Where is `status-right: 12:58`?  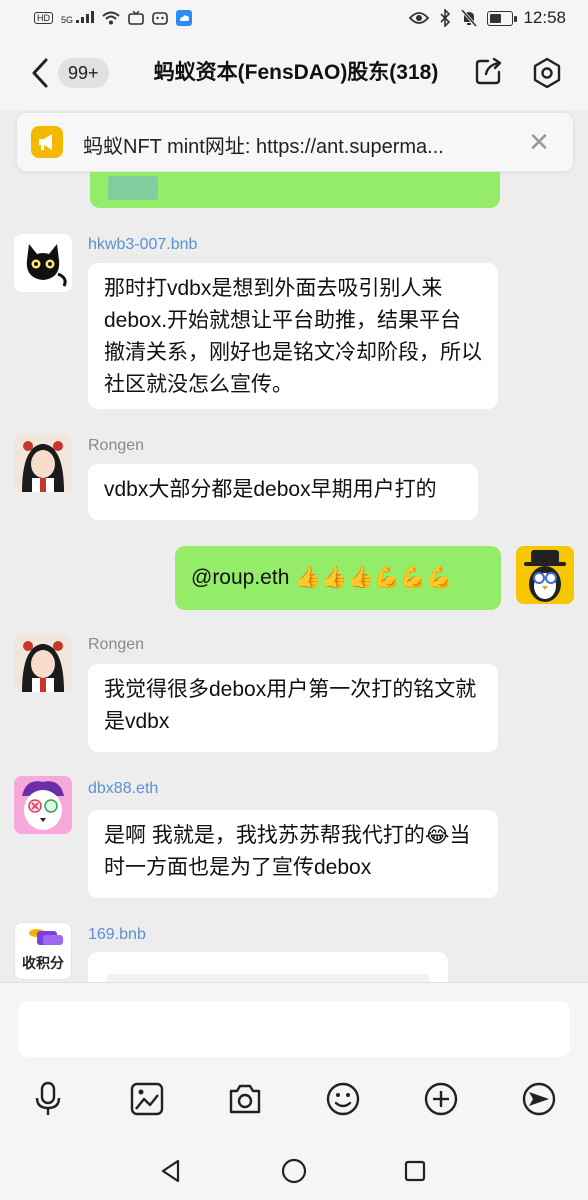
status-right: 12:58 is located at coordinates (487, 18).